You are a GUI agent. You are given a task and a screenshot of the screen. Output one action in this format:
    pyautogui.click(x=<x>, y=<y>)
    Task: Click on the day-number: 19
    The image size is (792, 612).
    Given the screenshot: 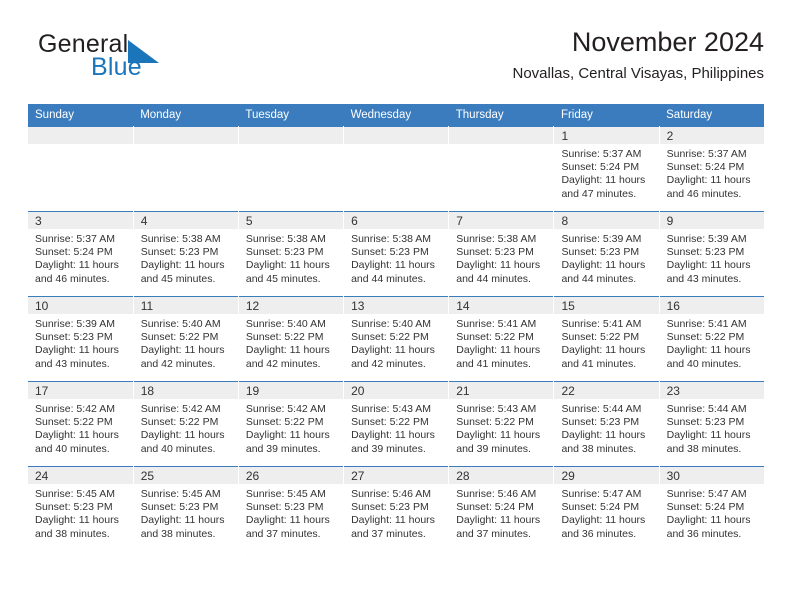 What is the action you would take?
    pyautogui.click(x=291, y=390)
    